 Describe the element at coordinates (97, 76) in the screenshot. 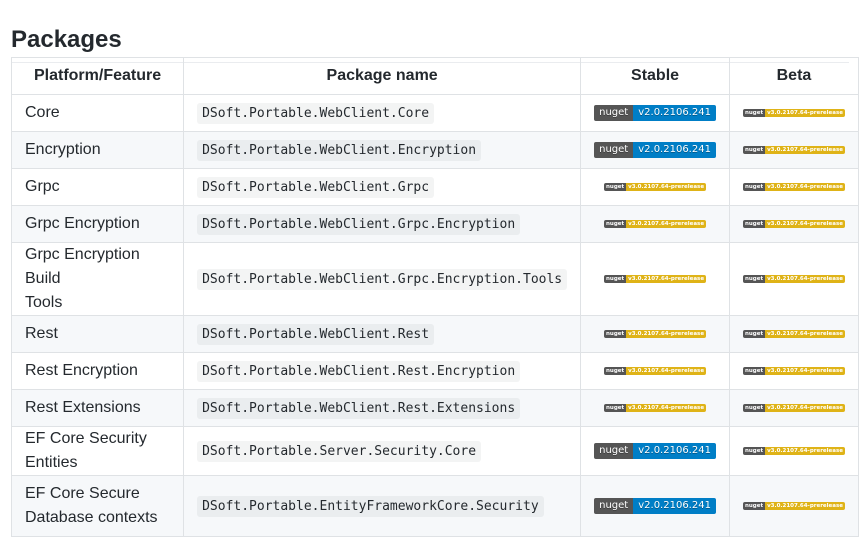

I see `column-header-platform-feature: Platform/Feature` at that location.